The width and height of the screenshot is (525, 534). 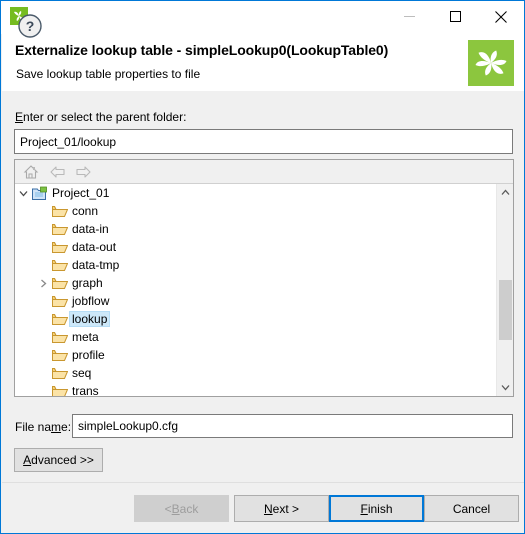 What do you see at coordinates (108, 74) in the screenshot?
I see `page-subtitle: Save lookup table properties to file` at bounding box center [108, 74].